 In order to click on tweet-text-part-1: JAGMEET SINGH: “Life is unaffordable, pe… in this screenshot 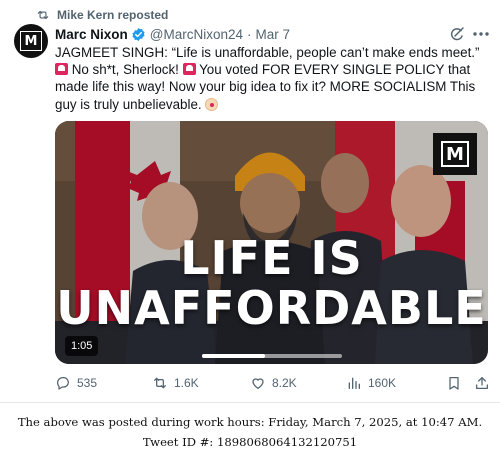, I will do `click(267, 52)`.